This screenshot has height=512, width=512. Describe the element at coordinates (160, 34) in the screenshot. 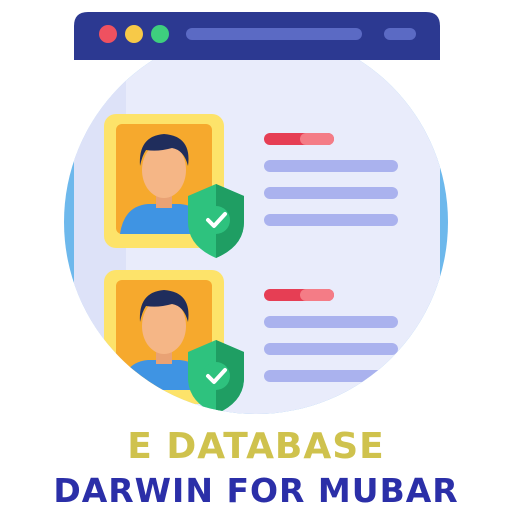

I see `window-dot-maximize-icon` at that location.